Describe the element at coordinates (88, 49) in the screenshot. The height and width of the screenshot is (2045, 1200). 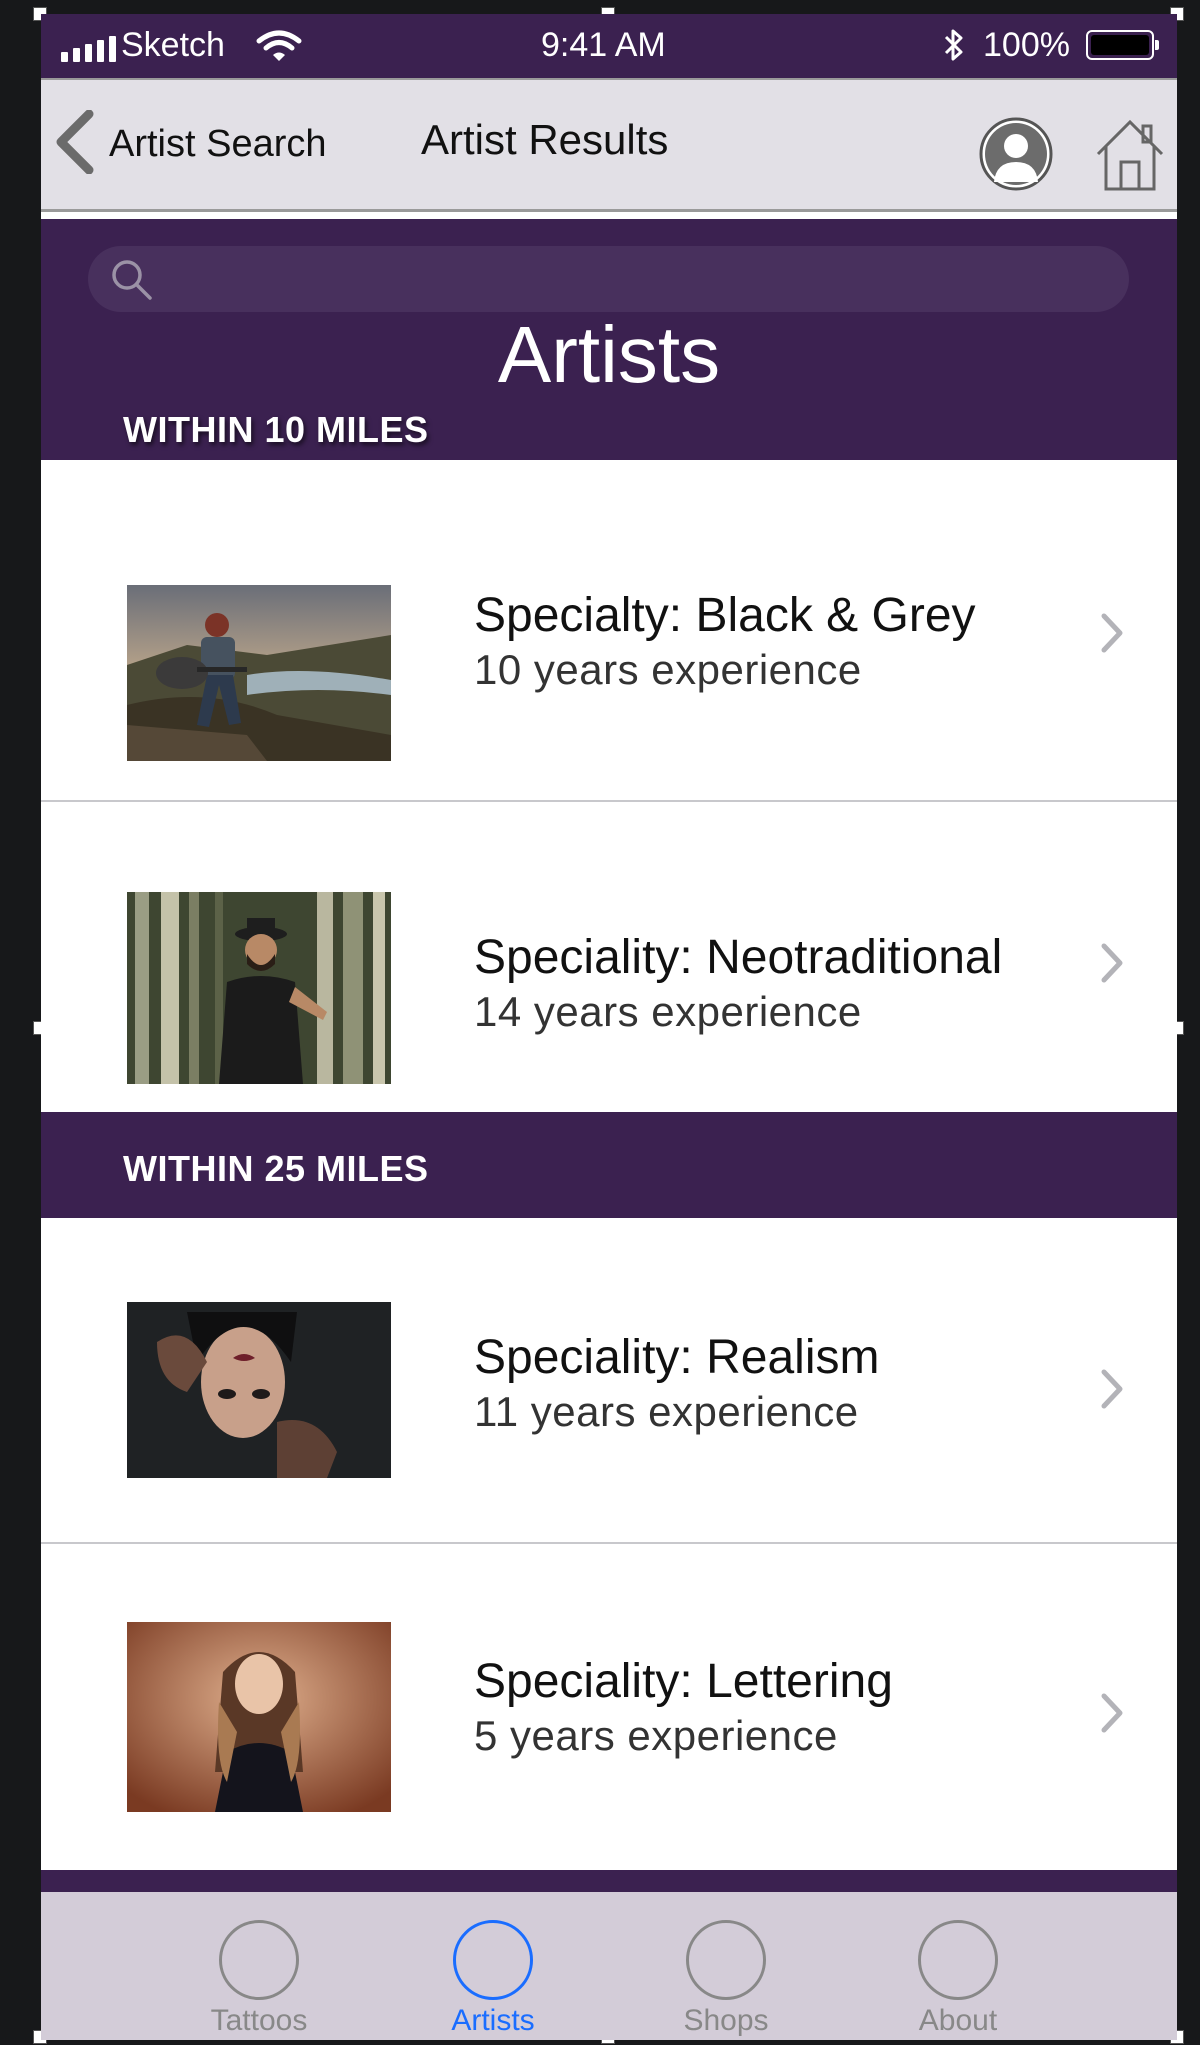
I see `signal-icon` at that location.